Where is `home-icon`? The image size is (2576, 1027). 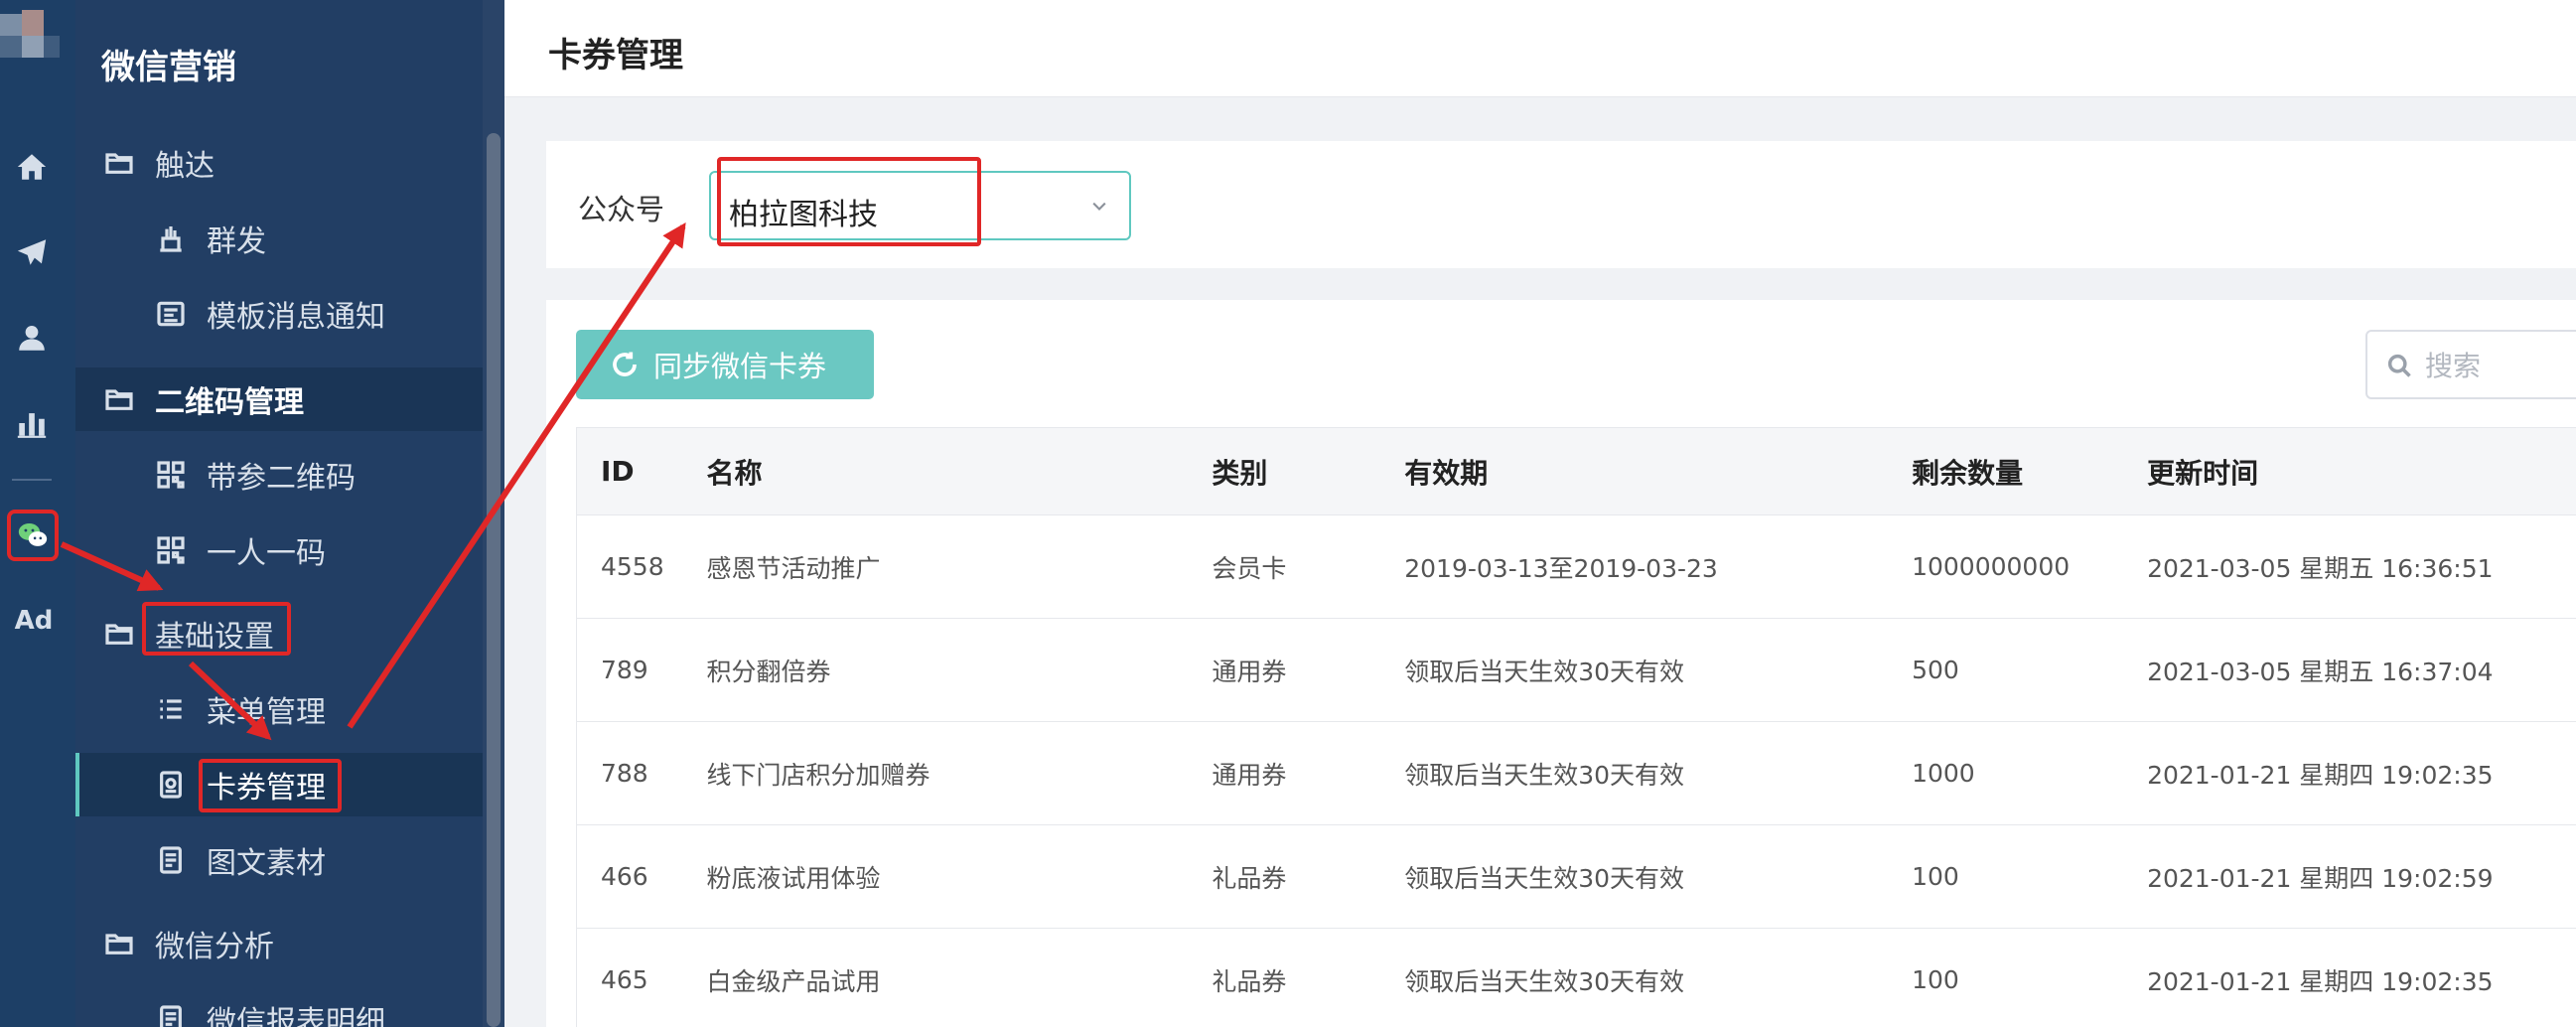 home-icon is located at coordinates (32, 167).